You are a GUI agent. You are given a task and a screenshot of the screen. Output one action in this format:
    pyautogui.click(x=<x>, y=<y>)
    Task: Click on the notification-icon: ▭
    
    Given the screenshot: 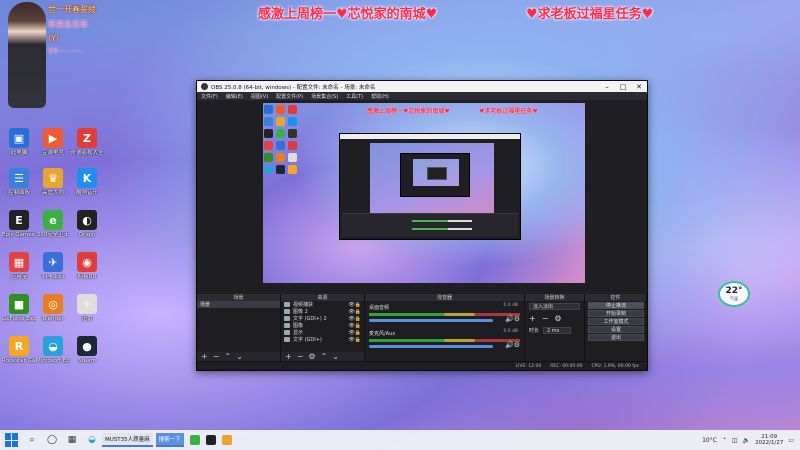 What is the action you would take?
    pyautogui.click(x=791, y=440)
    